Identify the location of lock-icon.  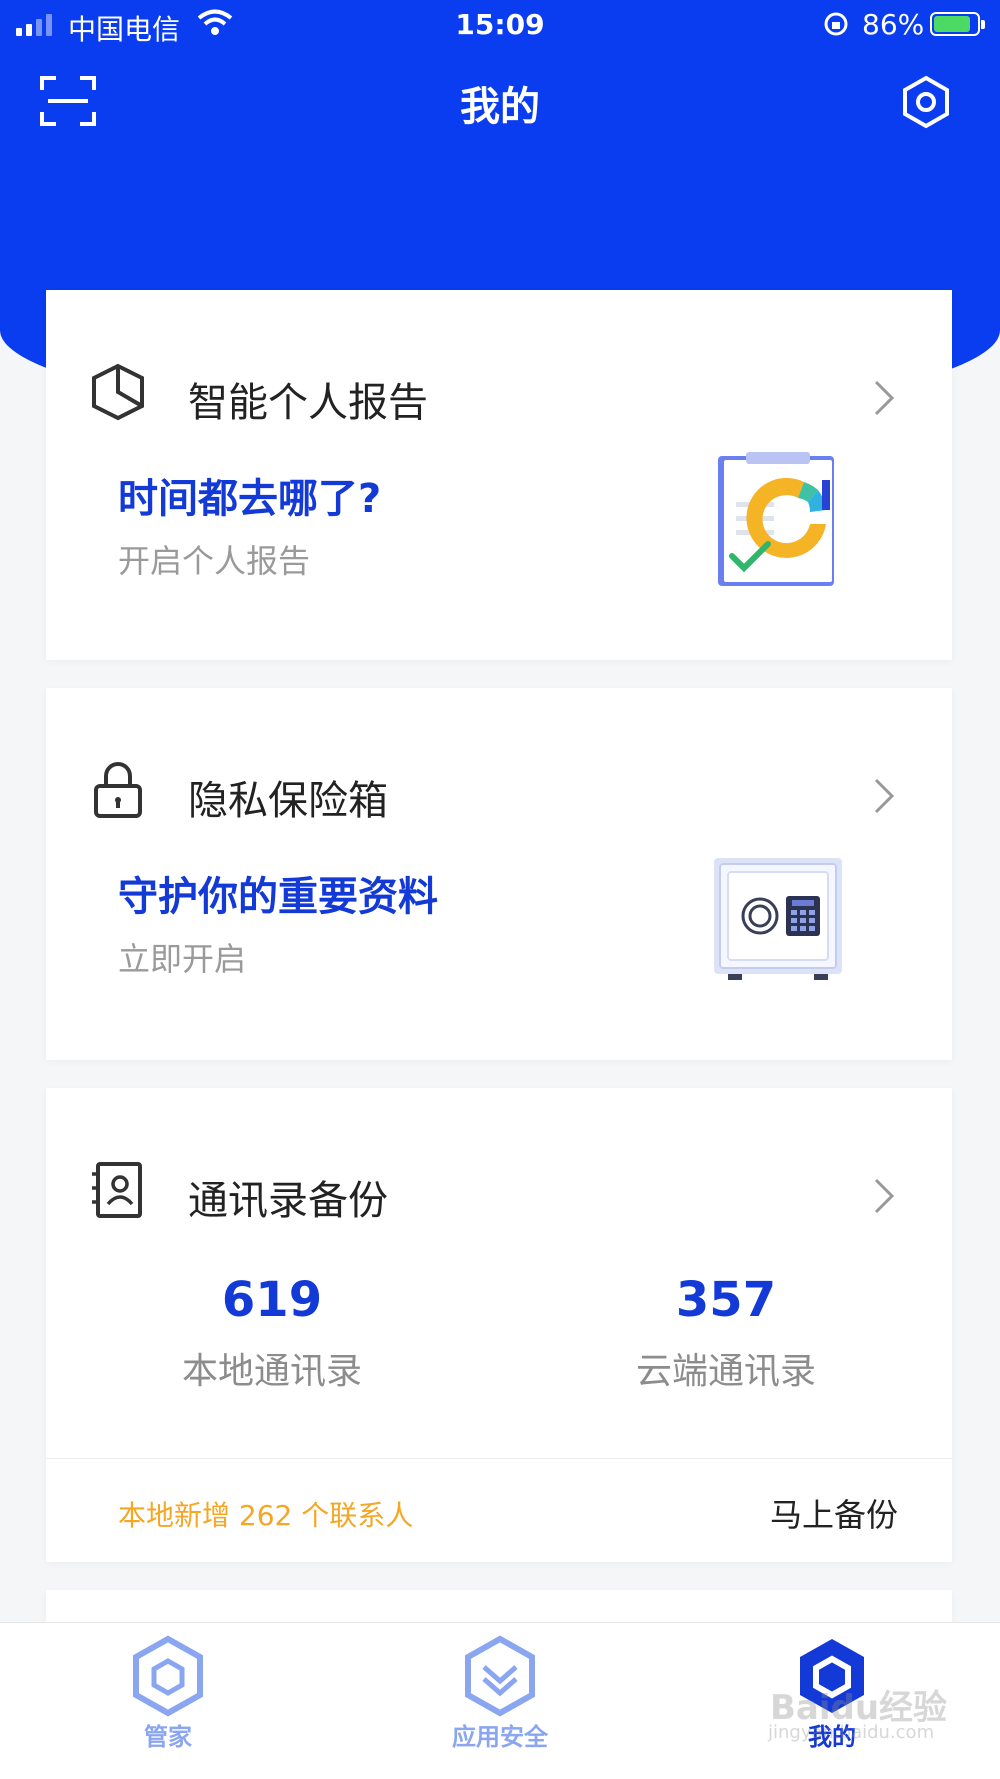
(118, 790).